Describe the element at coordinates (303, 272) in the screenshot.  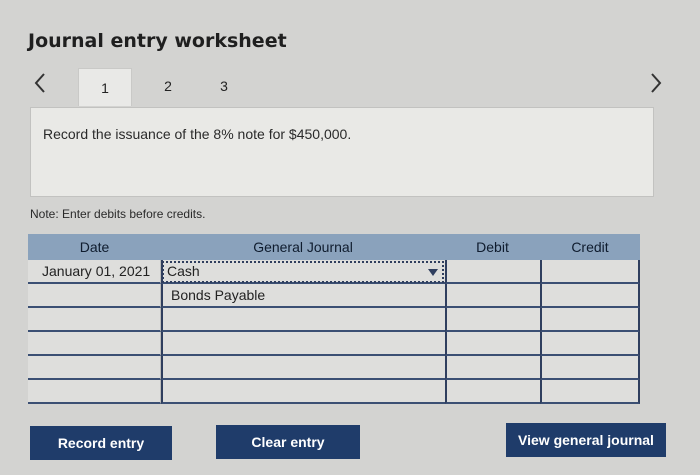
I see `account-select: Cash` at that location.